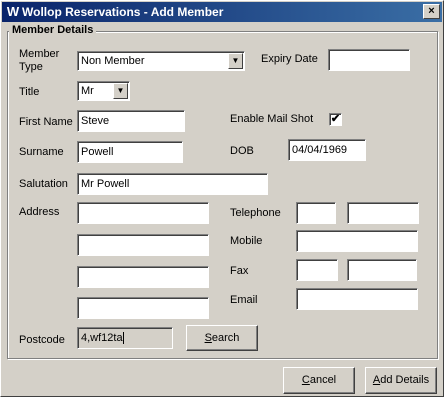 This screenshot has width=444, height=397. Describe the element at coordinates (143, 213) in the screenshot. I see `address-line-1-field` at that location.